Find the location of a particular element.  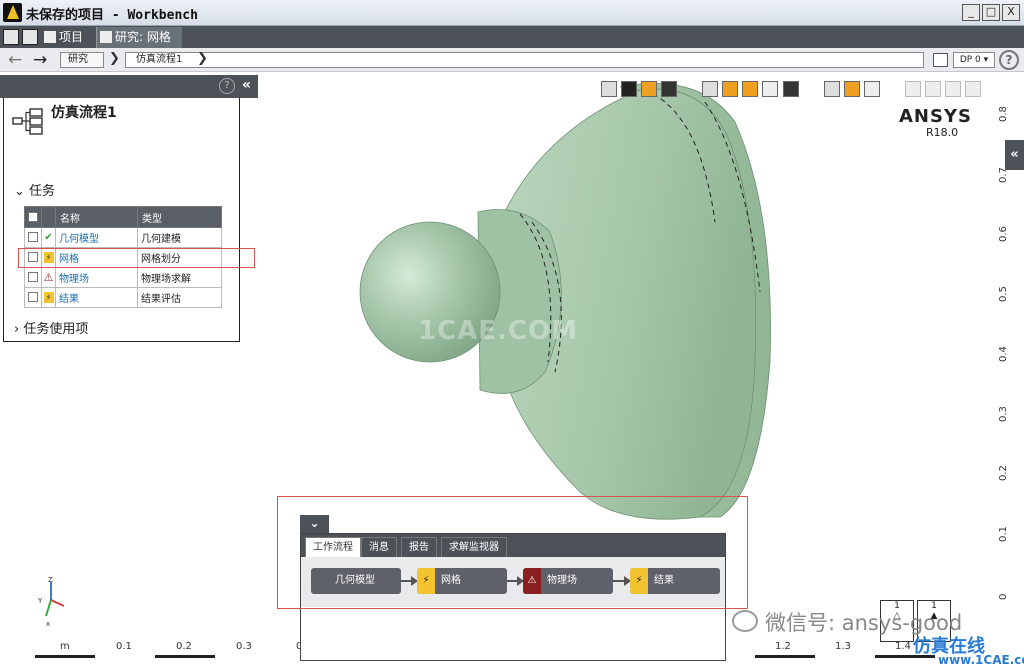

scale-label: 1.3 is located at coordinates (843, 646).